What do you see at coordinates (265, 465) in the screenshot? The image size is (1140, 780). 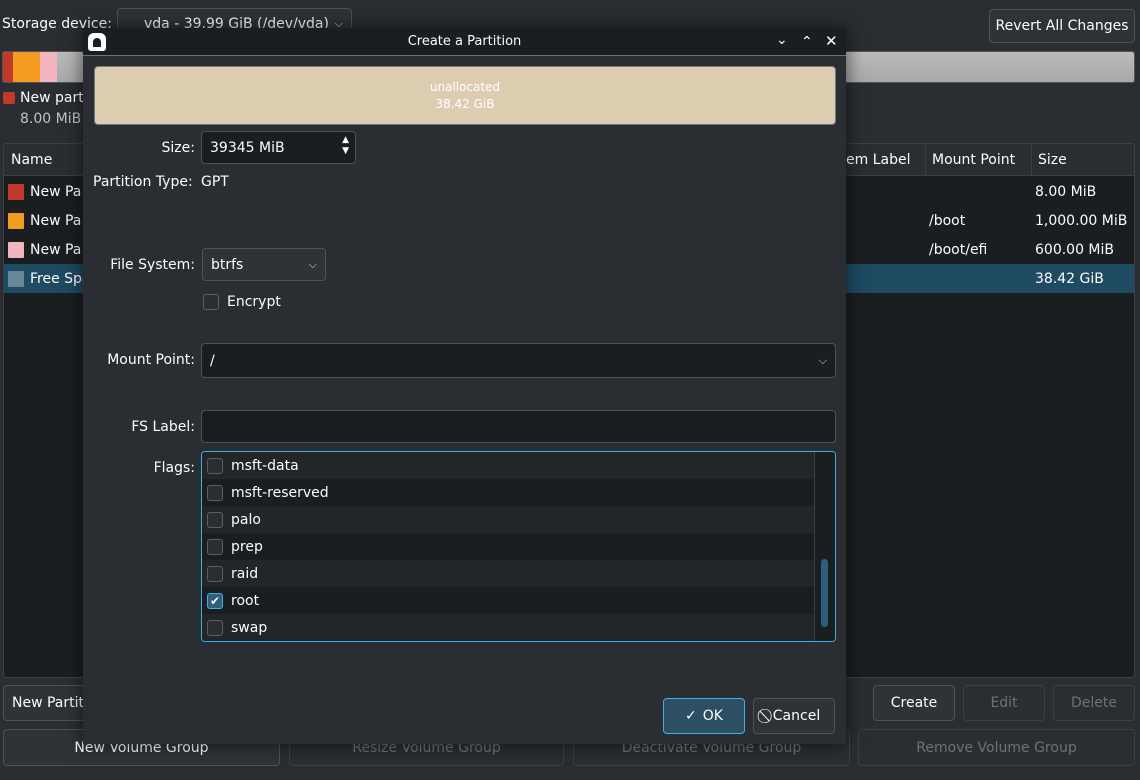 I see `flag-name: msft-data` at bounding box center [265, 465].